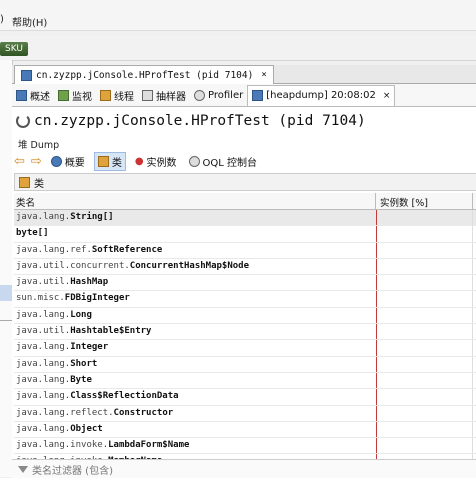 The image size is (476, 478). I want to click on class-name: java.lang.Short, so click(56, 364).